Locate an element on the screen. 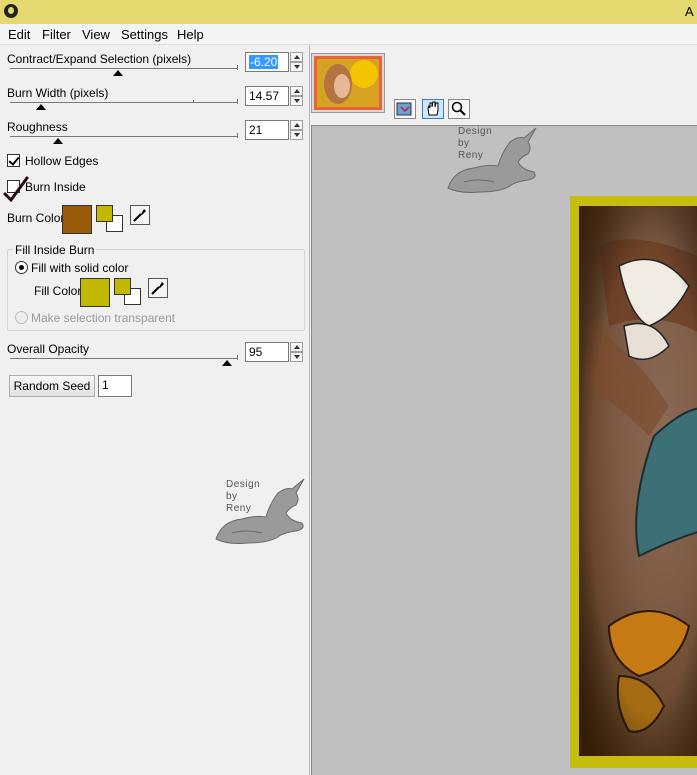 Image resolution: width=697 pixels, height=775 pixels. zoom-fit-icon is located at coordinates (405, 109).